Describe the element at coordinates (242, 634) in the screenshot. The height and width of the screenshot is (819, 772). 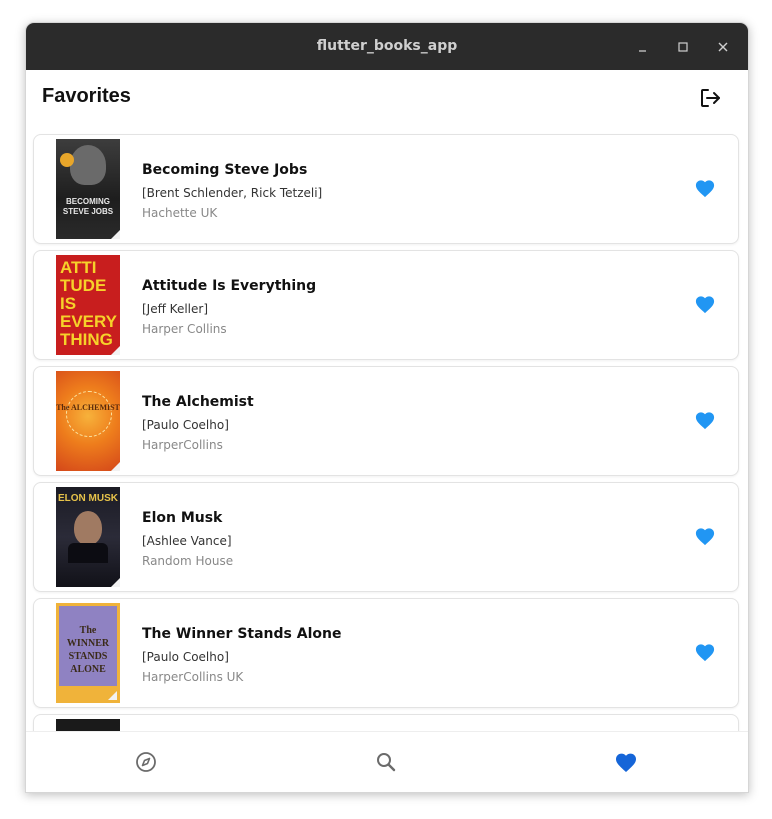
I see `book-title: The Winner Stands Alone` at that location.